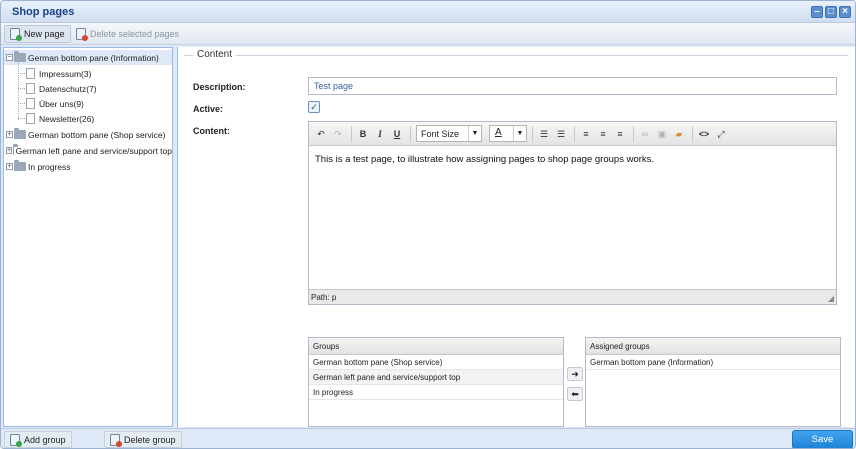 The height and width of the screenshot is (449, 856). I want to click on insert-media-icon: ▰, so click(679, 134).